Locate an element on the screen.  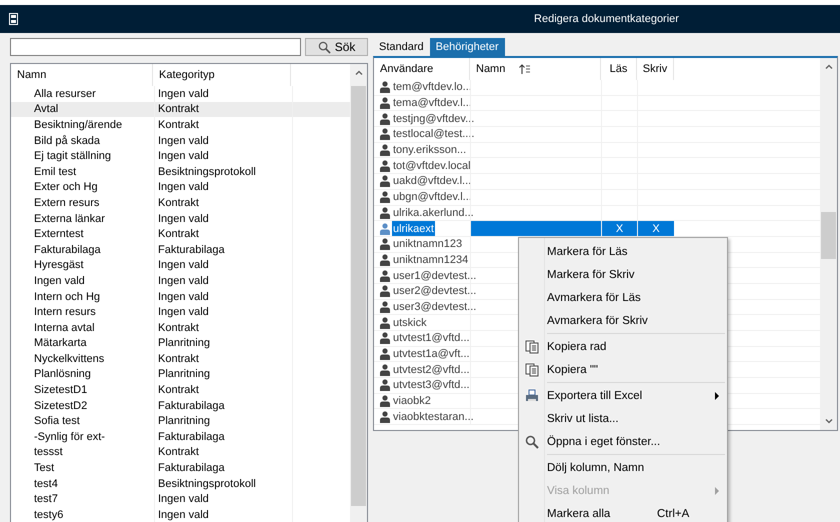
table-cell-text: utskick is located at coordinates (410, 323).